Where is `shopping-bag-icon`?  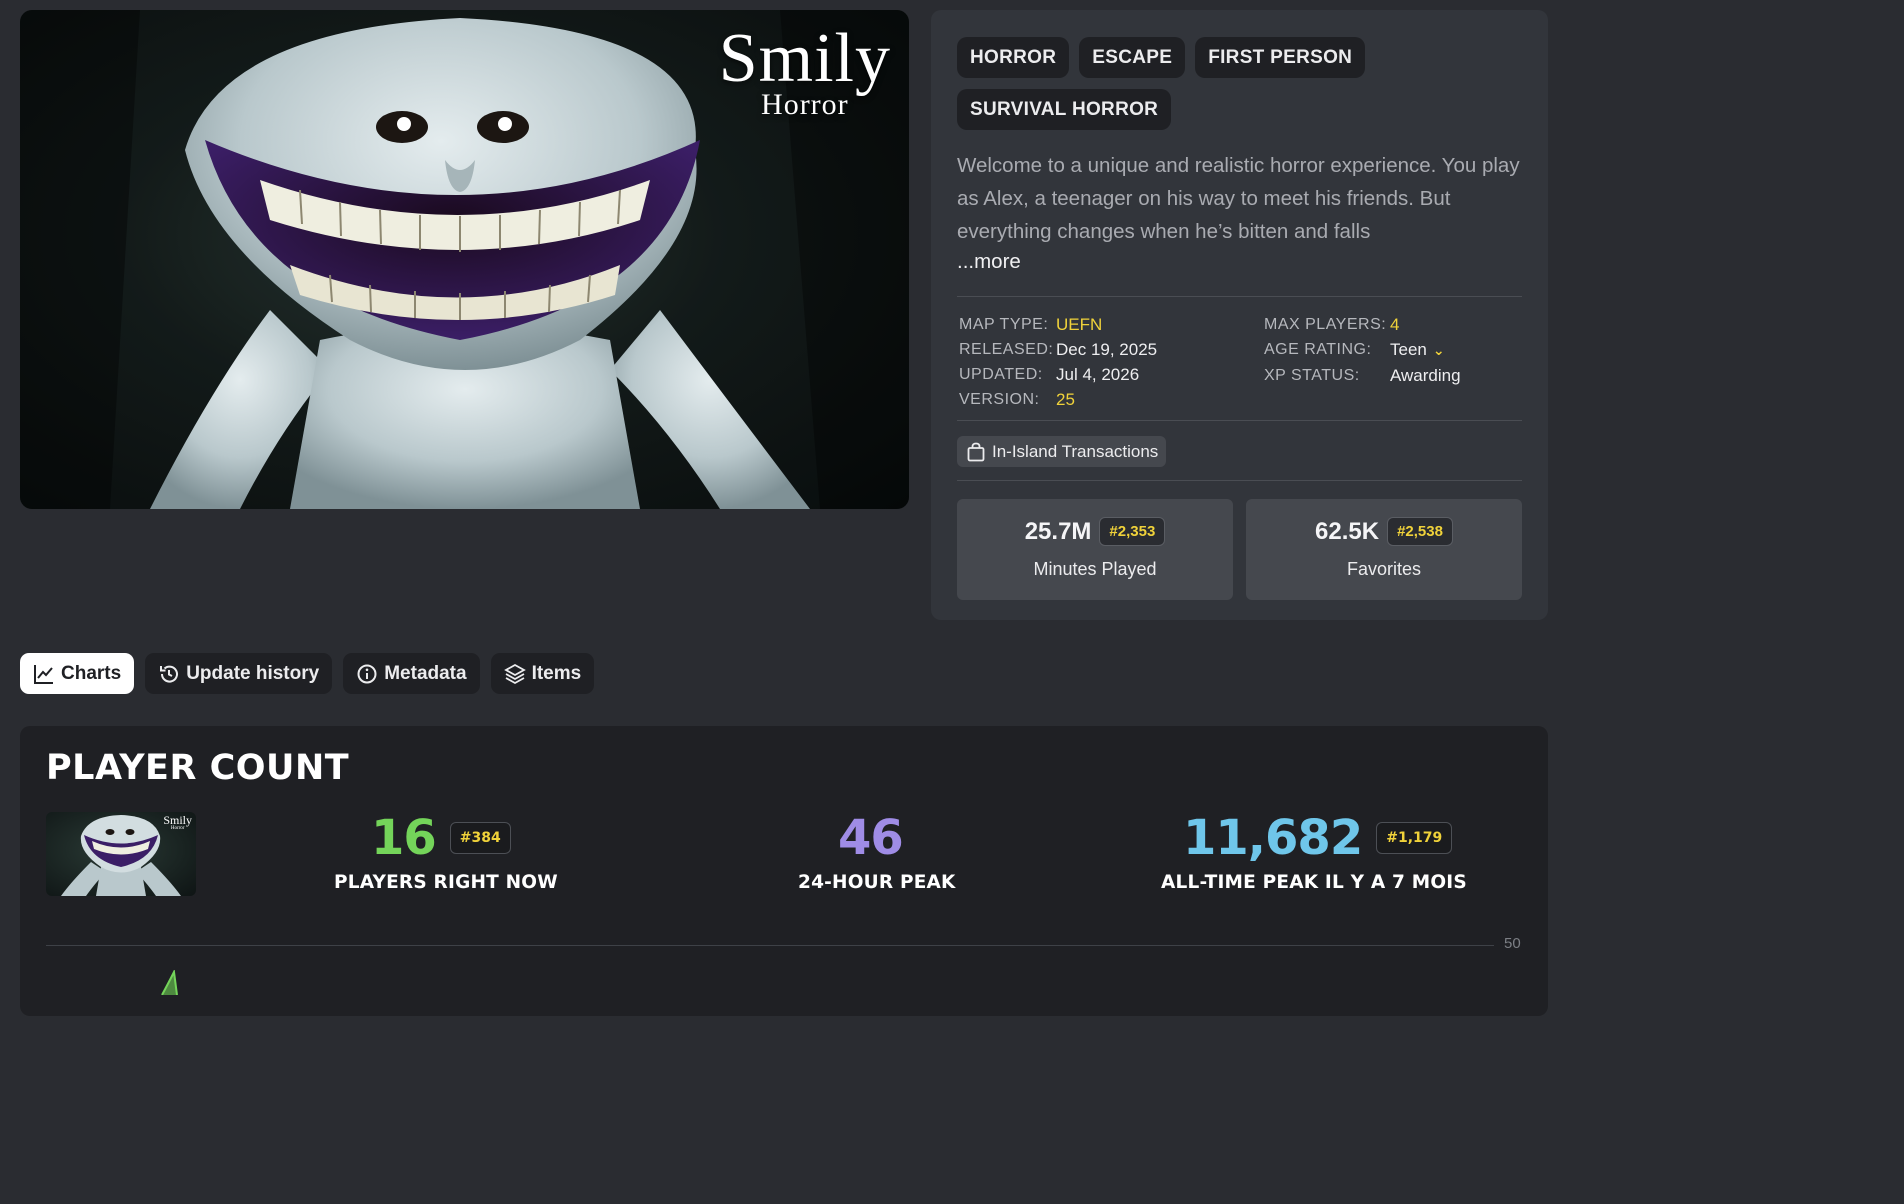
shopping-bag-icon is located at coordinates (976, 451).